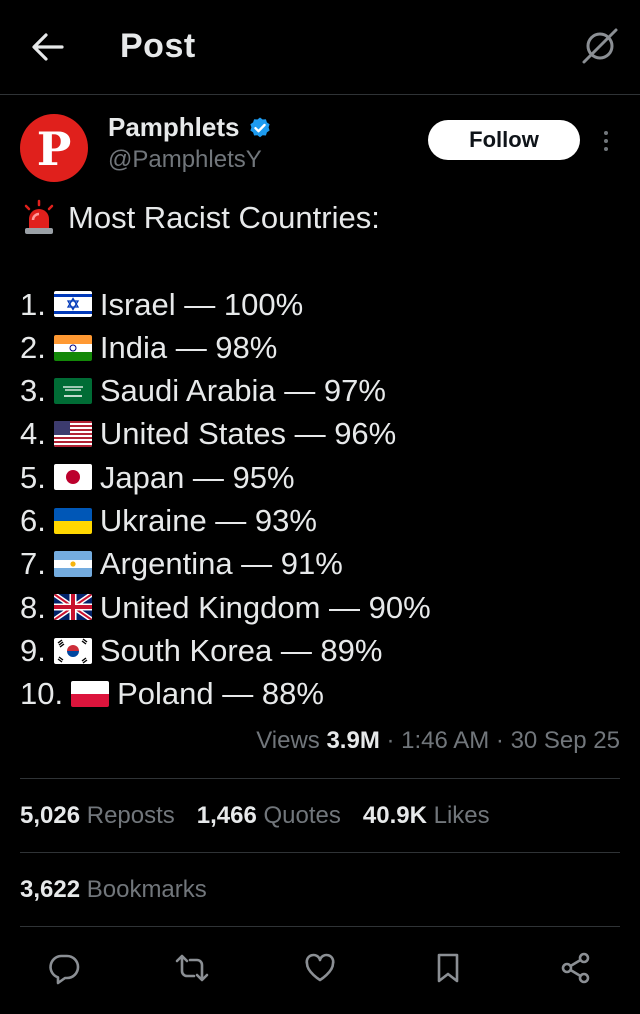  I want to click on israel-flag, so click(72, 304).